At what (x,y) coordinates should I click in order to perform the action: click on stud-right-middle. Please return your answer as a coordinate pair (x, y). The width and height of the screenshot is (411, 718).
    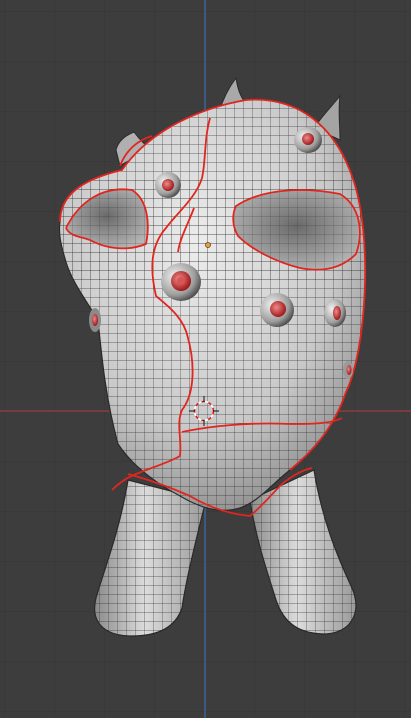
    Looking at the image, I should click on (277, 310).